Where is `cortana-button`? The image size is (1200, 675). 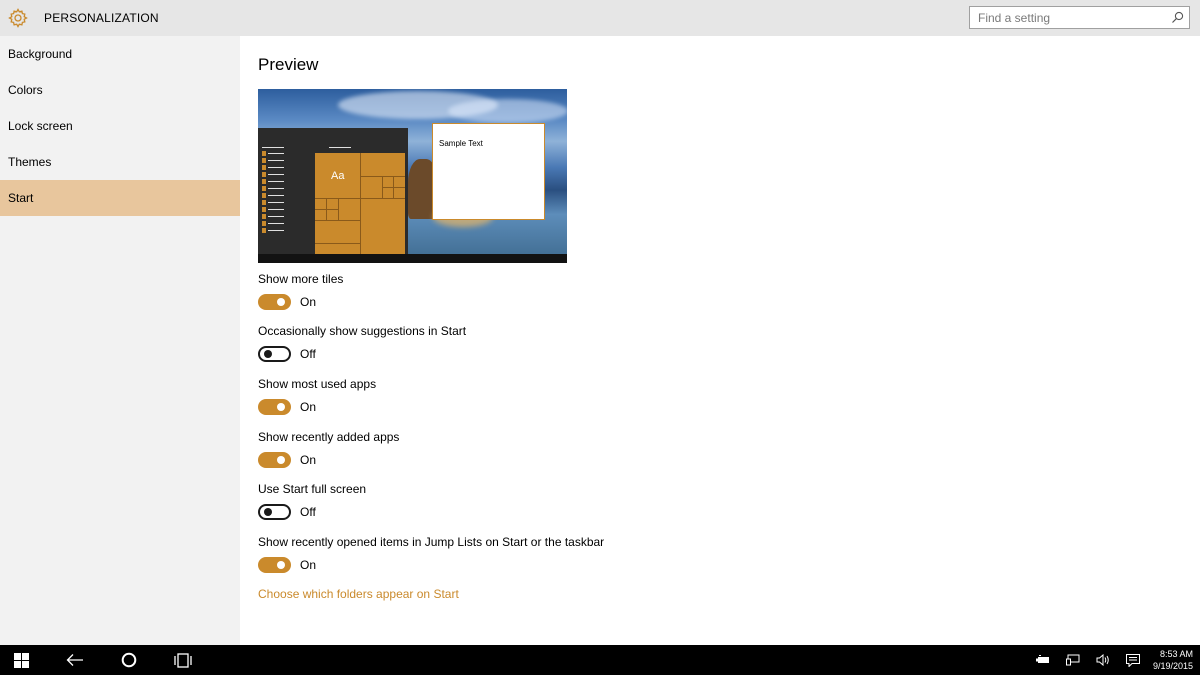
cortana-button is located at coordinates (129, 660).